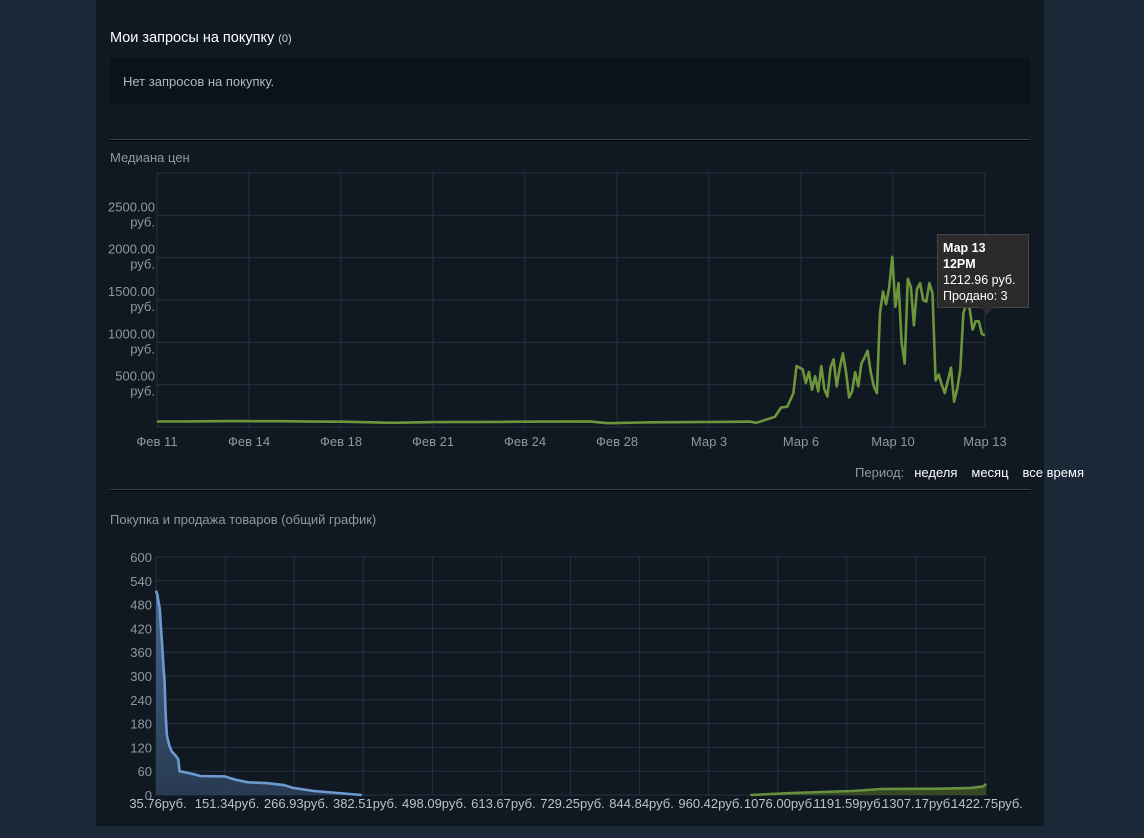 This screenshot has width=1144, height=838. What do you see at coordinates (572, 803) in the screenshot?
I see `orders-x-tick-label: 729.25руб.` at bounding box center [572, 803].